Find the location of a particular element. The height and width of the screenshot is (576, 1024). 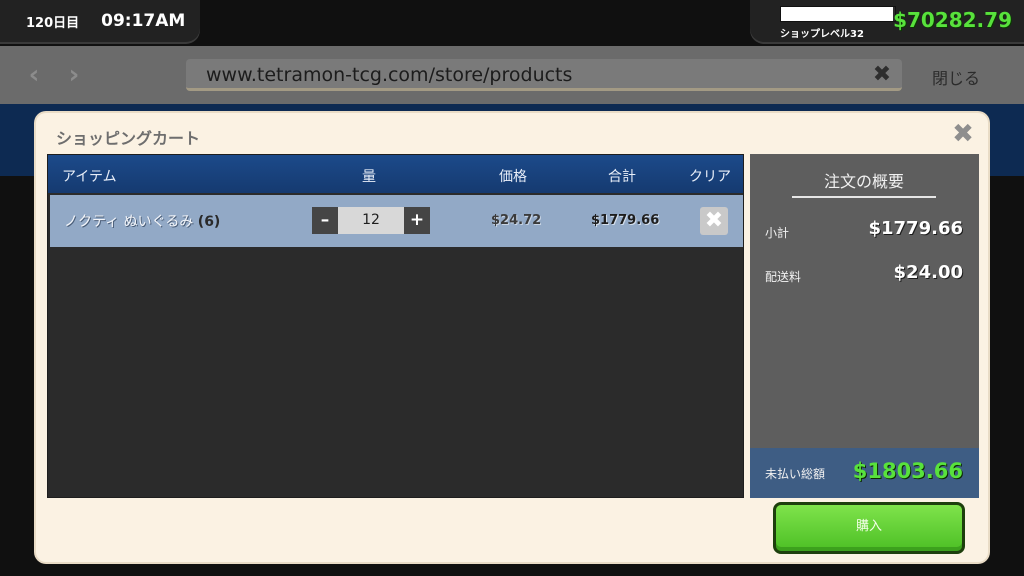

item-row-total: $1779.66 is located at coordinates (625, 220).